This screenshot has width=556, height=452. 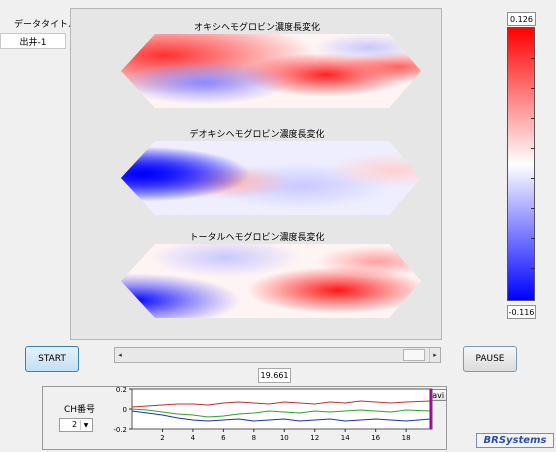 What do you see at coordinates (375, 438) in the screenshot?
I see `x-tick-label: 16` at bounding box center [375, 438].